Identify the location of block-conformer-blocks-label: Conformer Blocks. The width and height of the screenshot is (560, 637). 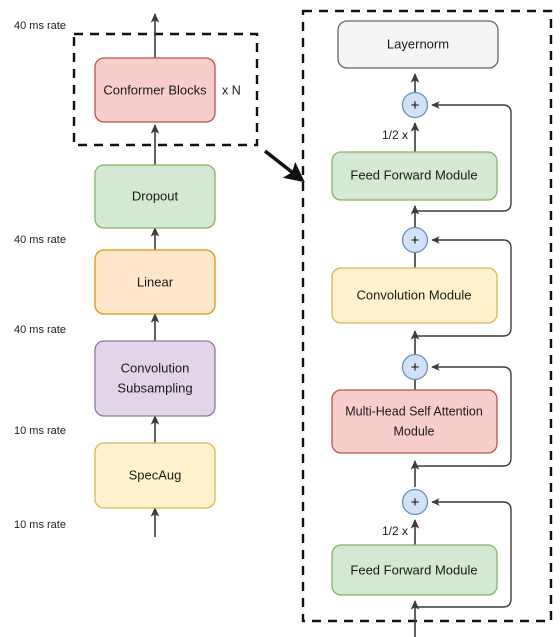
(155, 89).